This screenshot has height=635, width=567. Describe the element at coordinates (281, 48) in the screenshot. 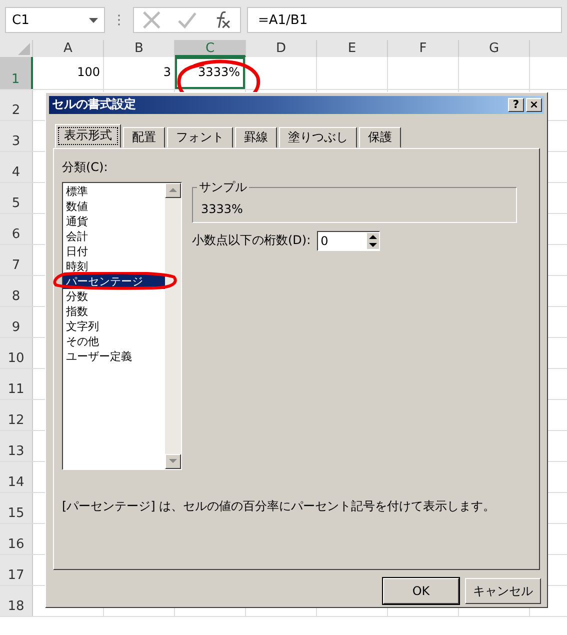

I see `column-header: D` at that location.